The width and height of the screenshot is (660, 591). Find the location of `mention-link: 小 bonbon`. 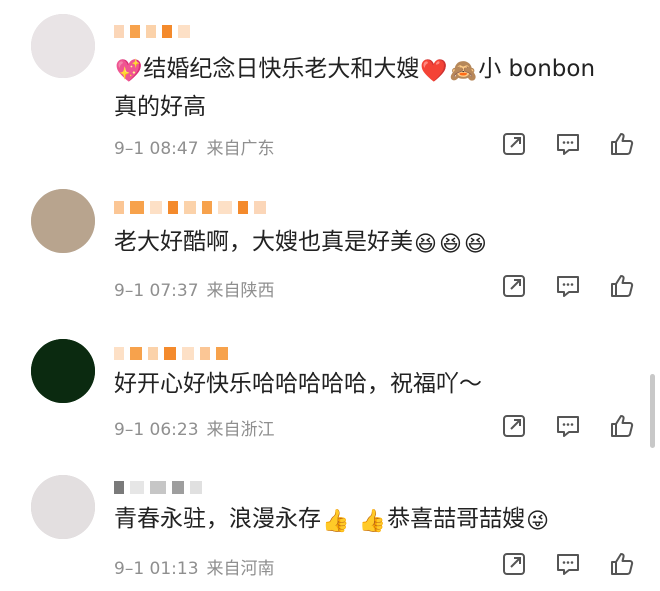

mention-link: 小 bonbon is located at coordinates (536, 69).